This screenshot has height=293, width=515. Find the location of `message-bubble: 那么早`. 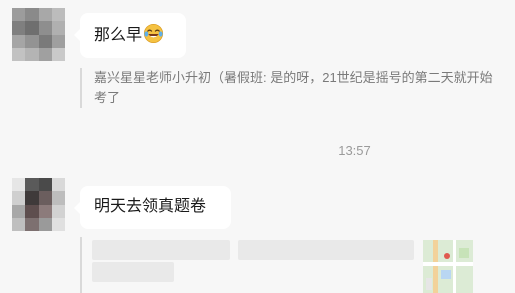

message-bubble: 那么早 is located at coordinates (130, 35).